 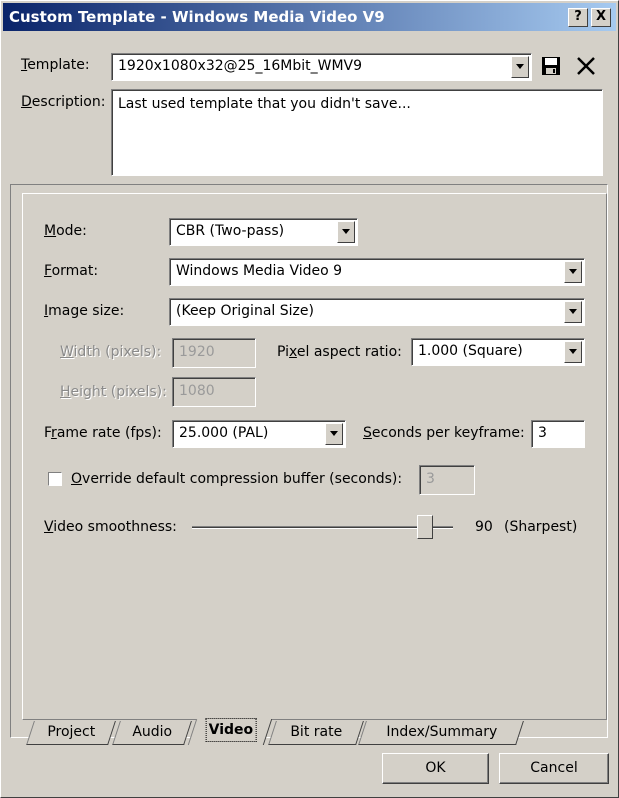 What do you see at coordinates (197, 352) in the screenshot?
I see `width-value: 1920` at bounding box center [197, 352].